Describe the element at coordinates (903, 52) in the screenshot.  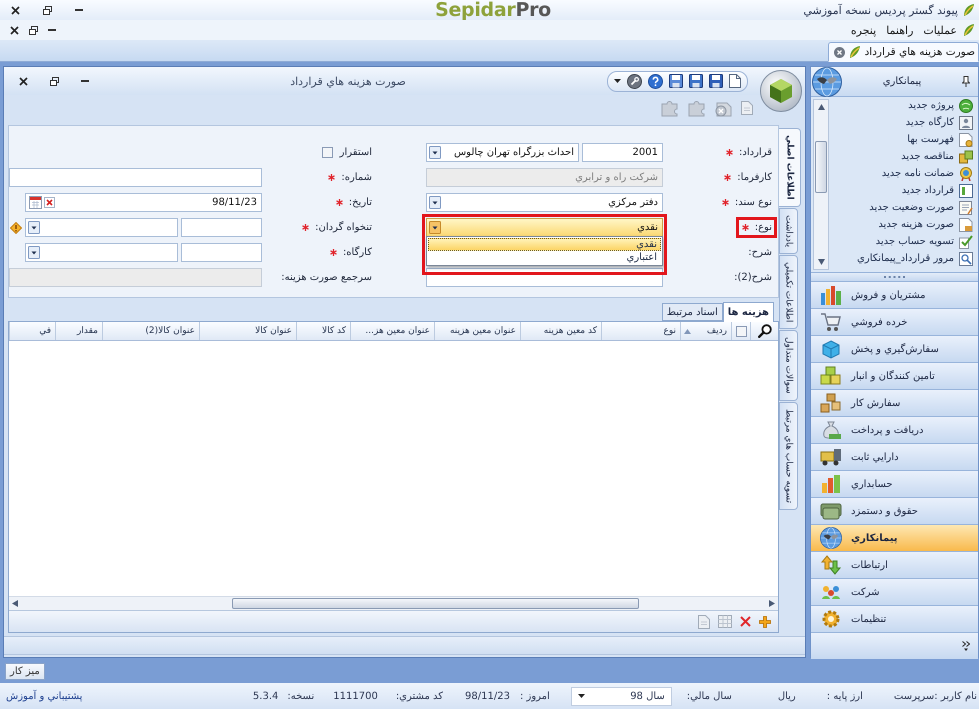
I see `document-tab: صورت هزينه هاي قرارداد` at that location.